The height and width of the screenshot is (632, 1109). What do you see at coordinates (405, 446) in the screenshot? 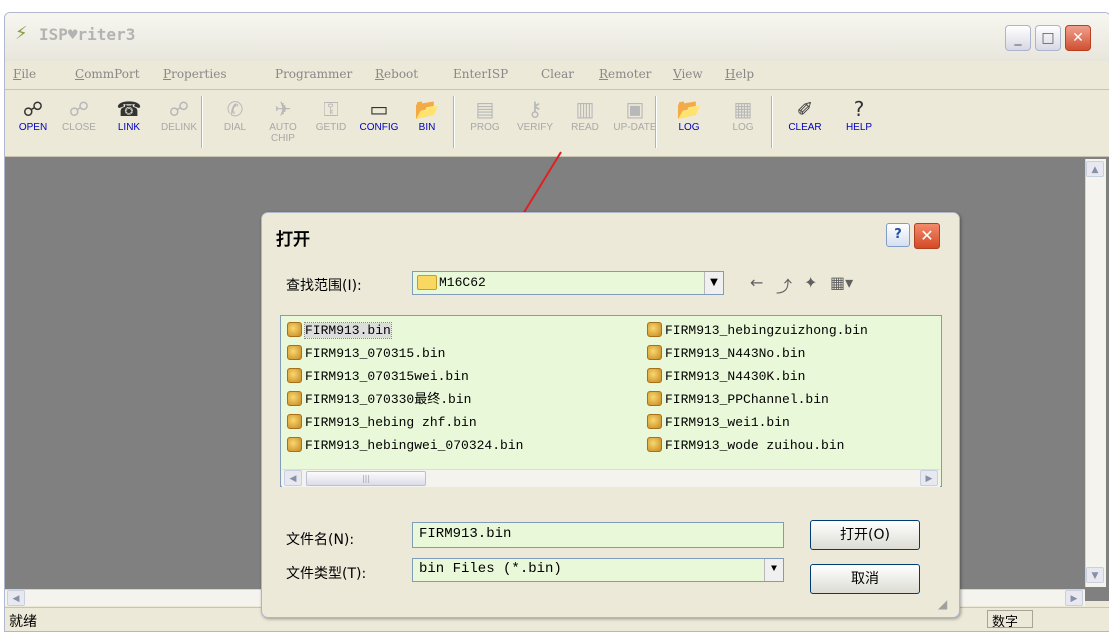
I see `file-item: FIRM913_hebingwei_070324.bin` at bounding box center [405, 446].